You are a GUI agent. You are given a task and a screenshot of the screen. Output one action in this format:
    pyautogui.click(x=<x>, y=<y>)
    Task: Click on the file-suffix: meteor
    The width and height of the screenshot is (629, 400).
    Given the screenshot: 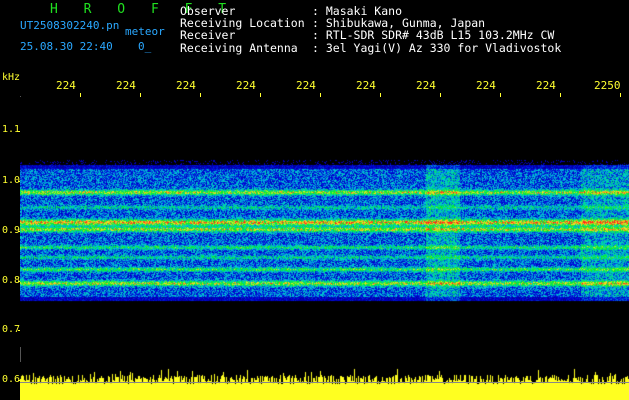 What is the action you would take?
    pyautogui.click(x=145, y=31)
    